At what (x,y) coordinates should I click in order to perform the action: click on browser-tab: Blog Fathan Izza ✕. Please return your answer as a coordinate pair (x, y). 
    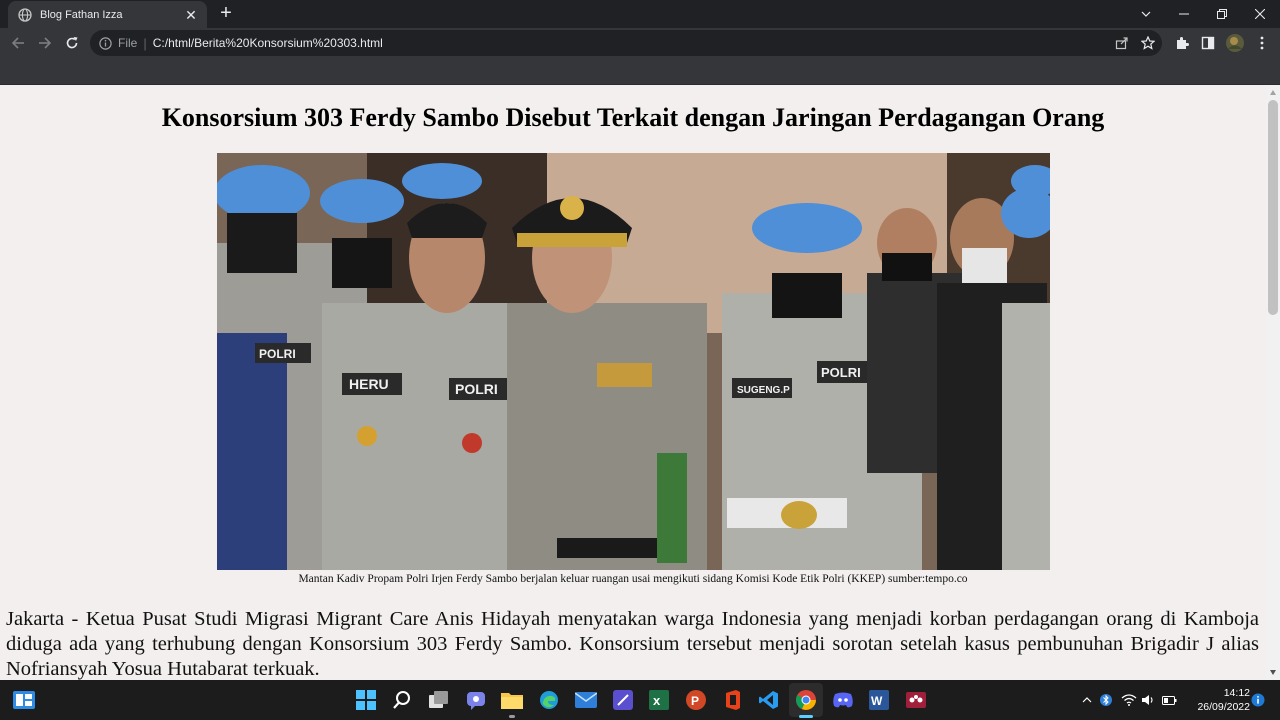
    Looking at the image, I should click on (107, 14).